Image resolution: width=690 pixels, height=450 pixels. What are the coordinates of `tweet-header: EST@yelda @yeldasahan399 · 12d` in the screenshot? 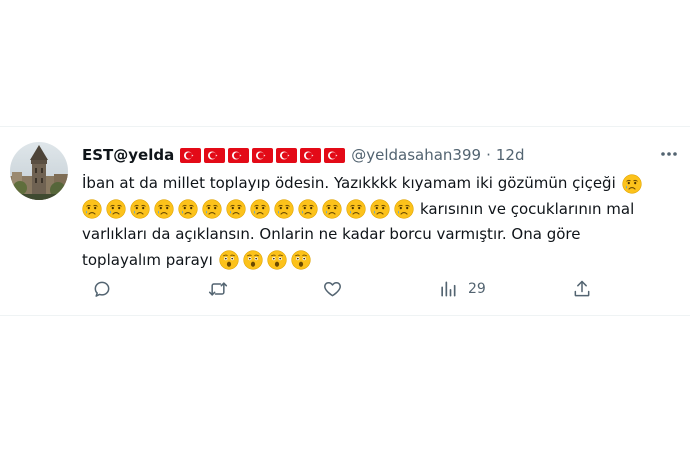 It's located at (303, 155).